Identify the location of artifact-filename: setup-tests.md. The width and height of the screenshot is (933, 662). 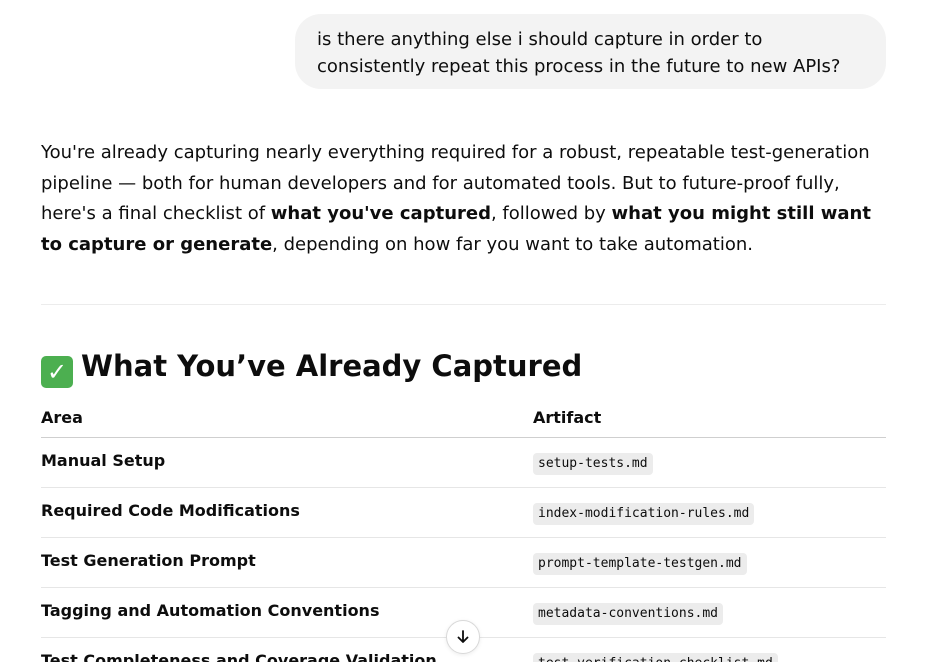
(593, 464).